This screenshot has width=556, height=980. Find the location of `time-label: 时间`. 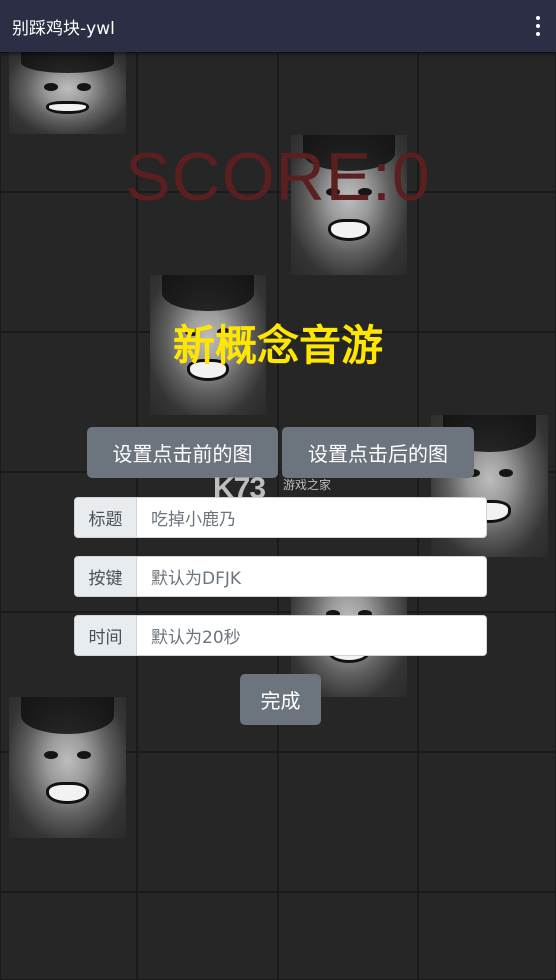

time-label: 时间 is located at coordinates (105, 635).